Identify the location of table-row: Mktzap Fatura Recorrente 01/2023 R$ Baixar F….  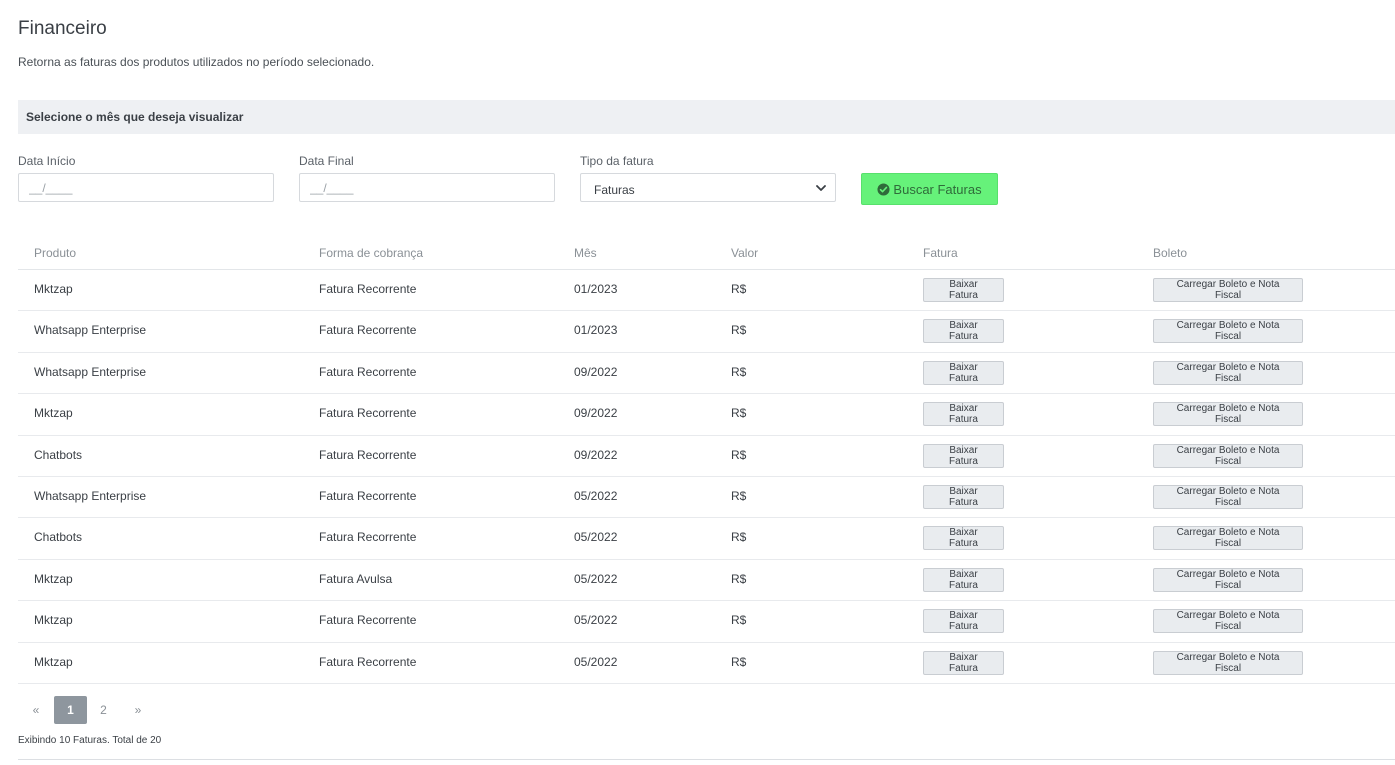
(706, 291).